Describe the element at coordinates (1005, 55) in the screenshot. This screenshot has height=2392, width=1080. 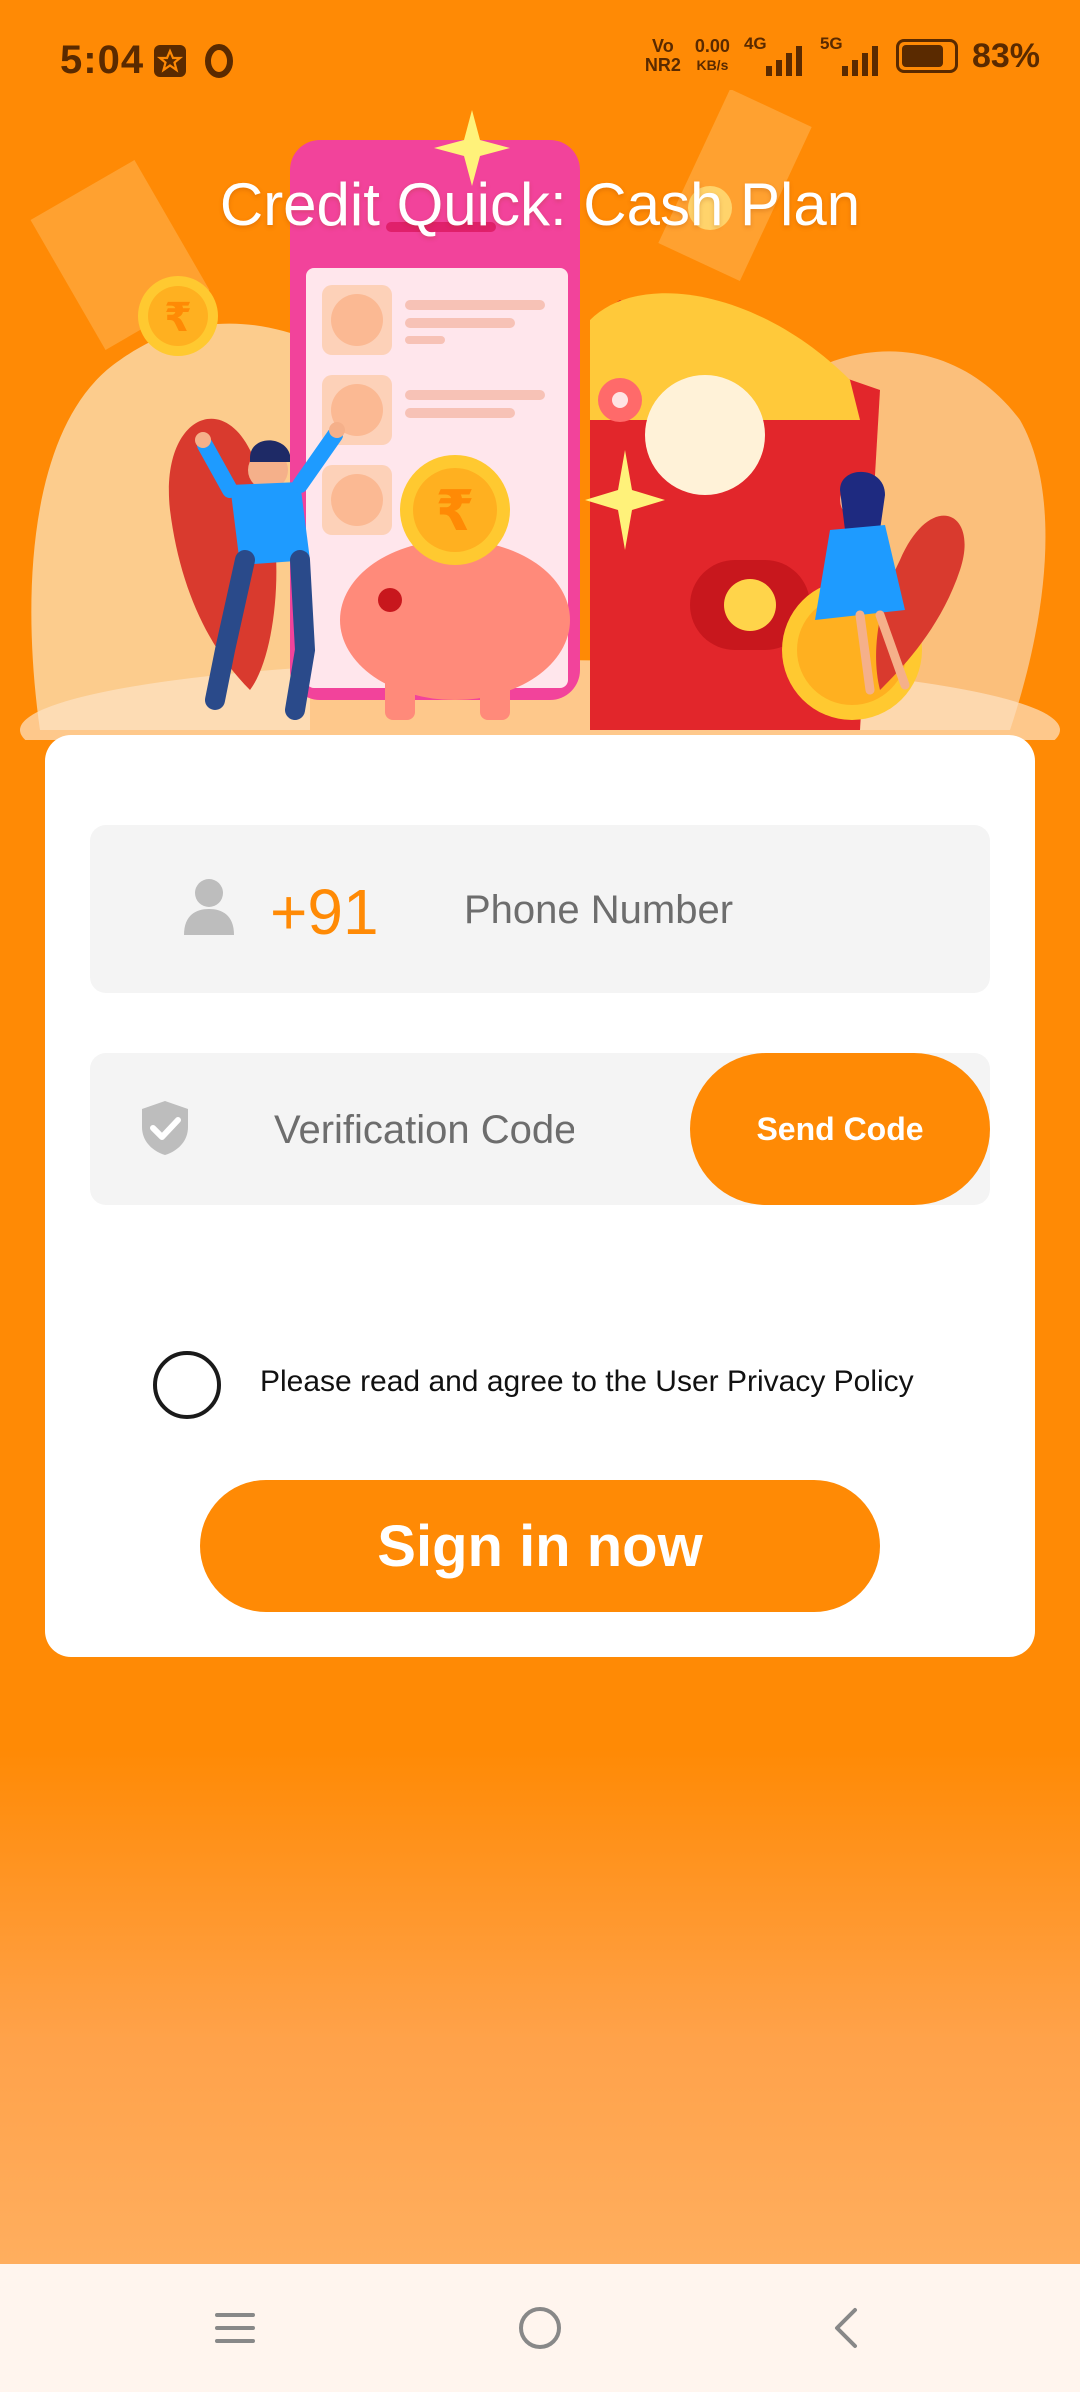
I see `battery-percent: 83%` at that location.